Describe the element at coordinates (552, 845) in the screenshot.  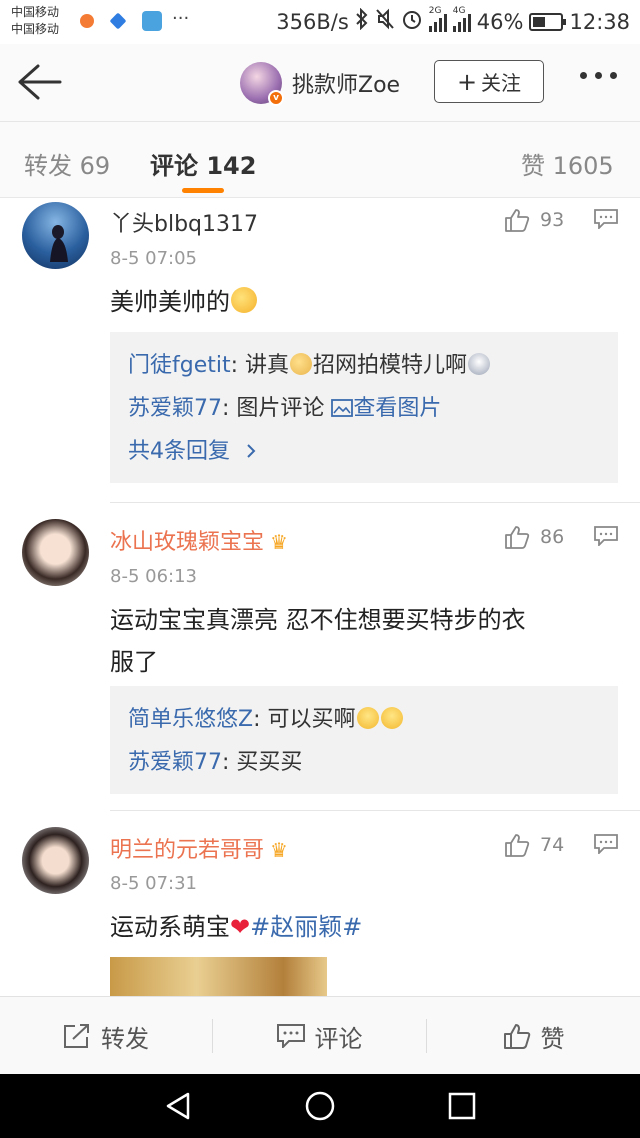
I see `like-count: 74` at that location.